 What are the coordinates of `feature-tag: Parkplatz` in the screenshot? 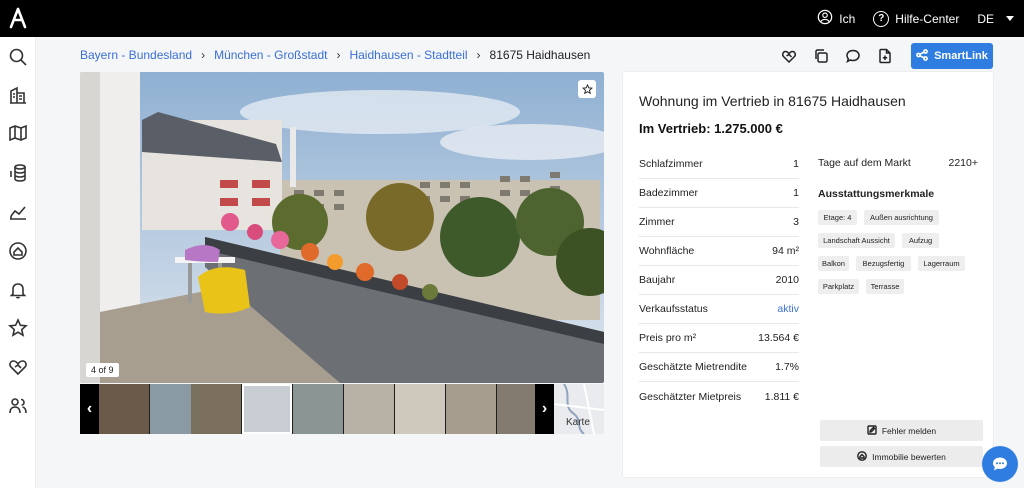 It's located at (838, 286).